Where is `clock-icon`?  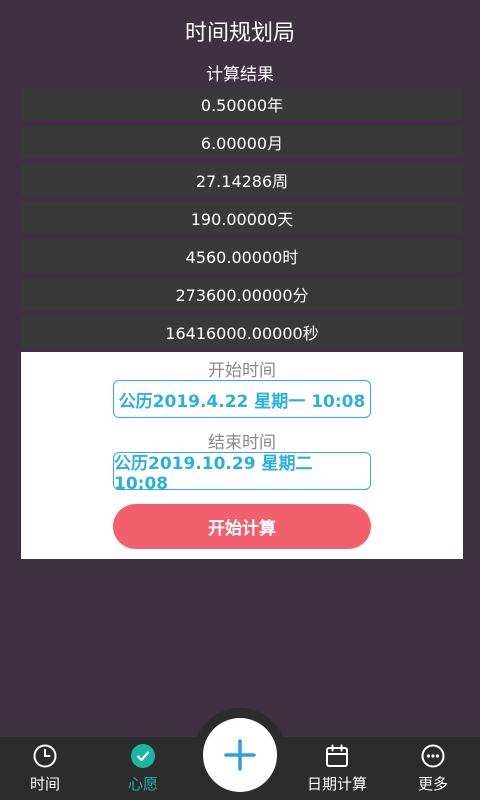
clock-icon is located at coordinates (45, 756).